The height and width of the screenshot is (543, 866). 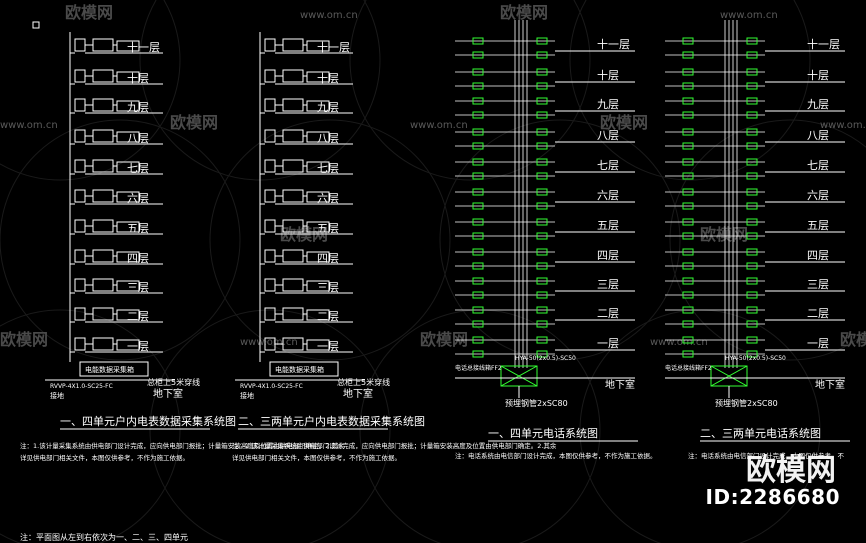 What do you see at coordinates (173, 382) in the screenshot?
I see `wall-label: 总柜上5米穿线` at bounding box center [173, 382].